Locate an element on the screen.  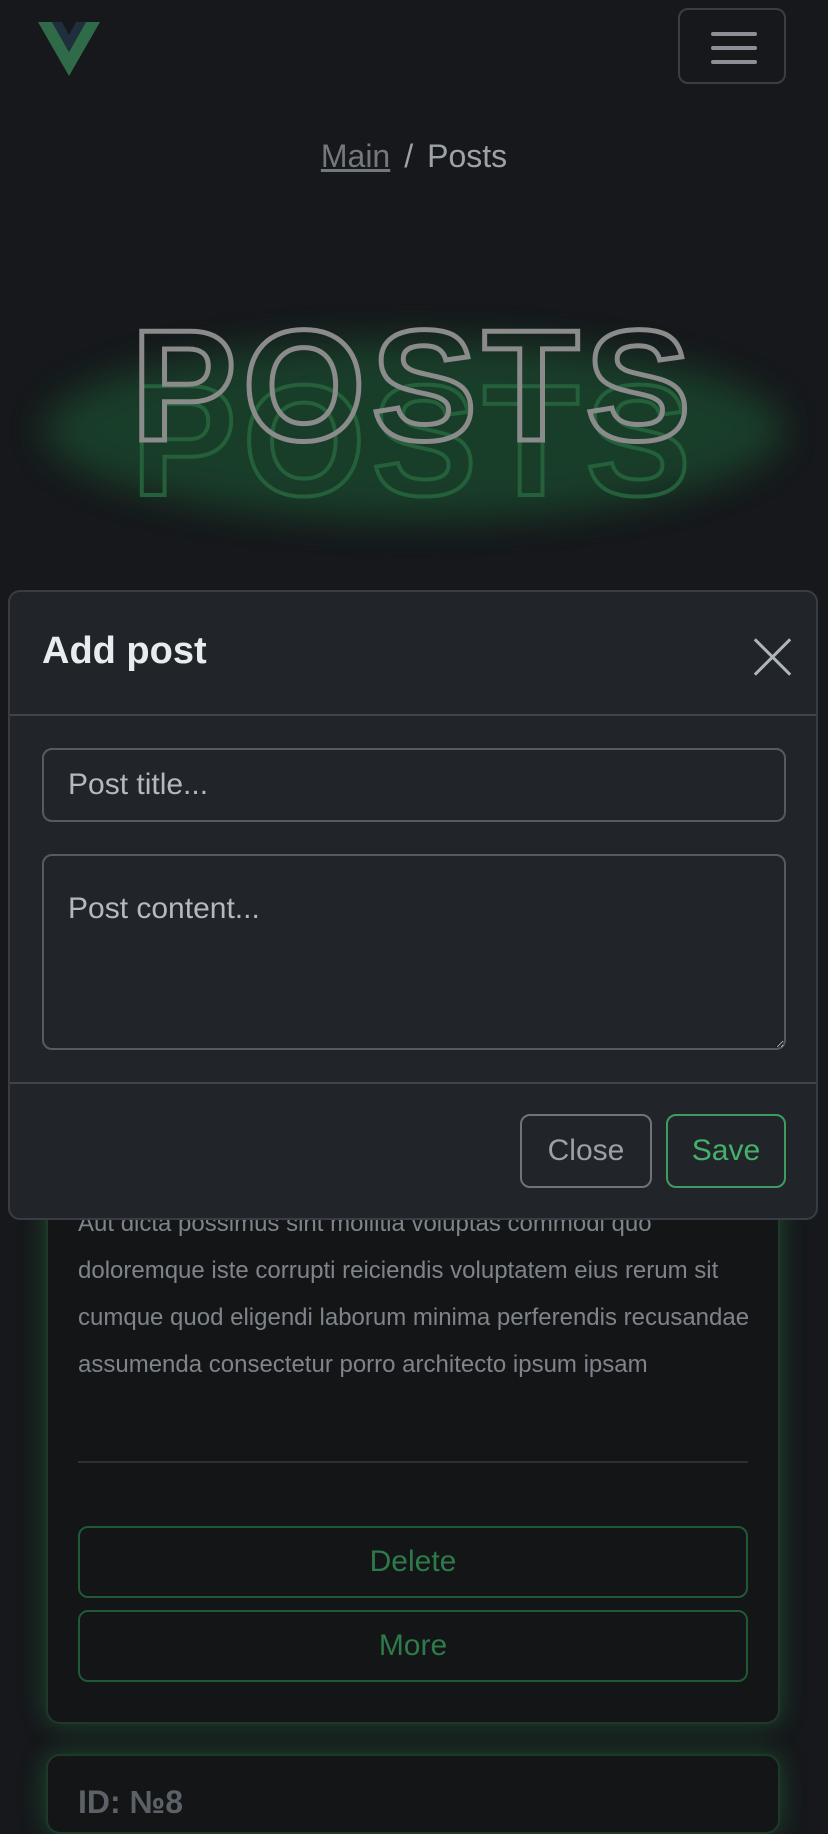
hamburger-menu-icon is located at coordinates (732, 46).